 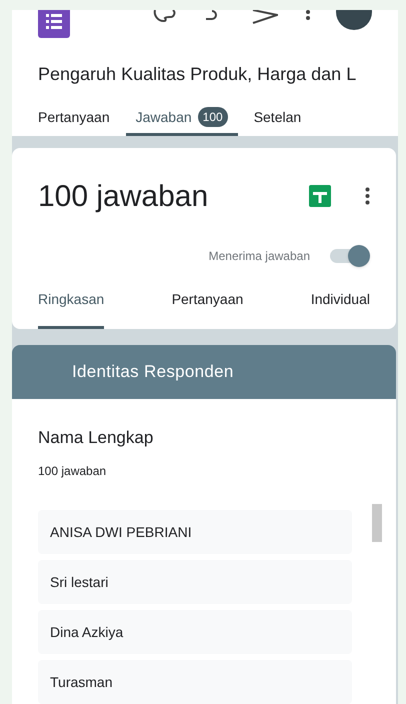 I want to click on answer-item: Sri lestari, so click(x=195, y=582).